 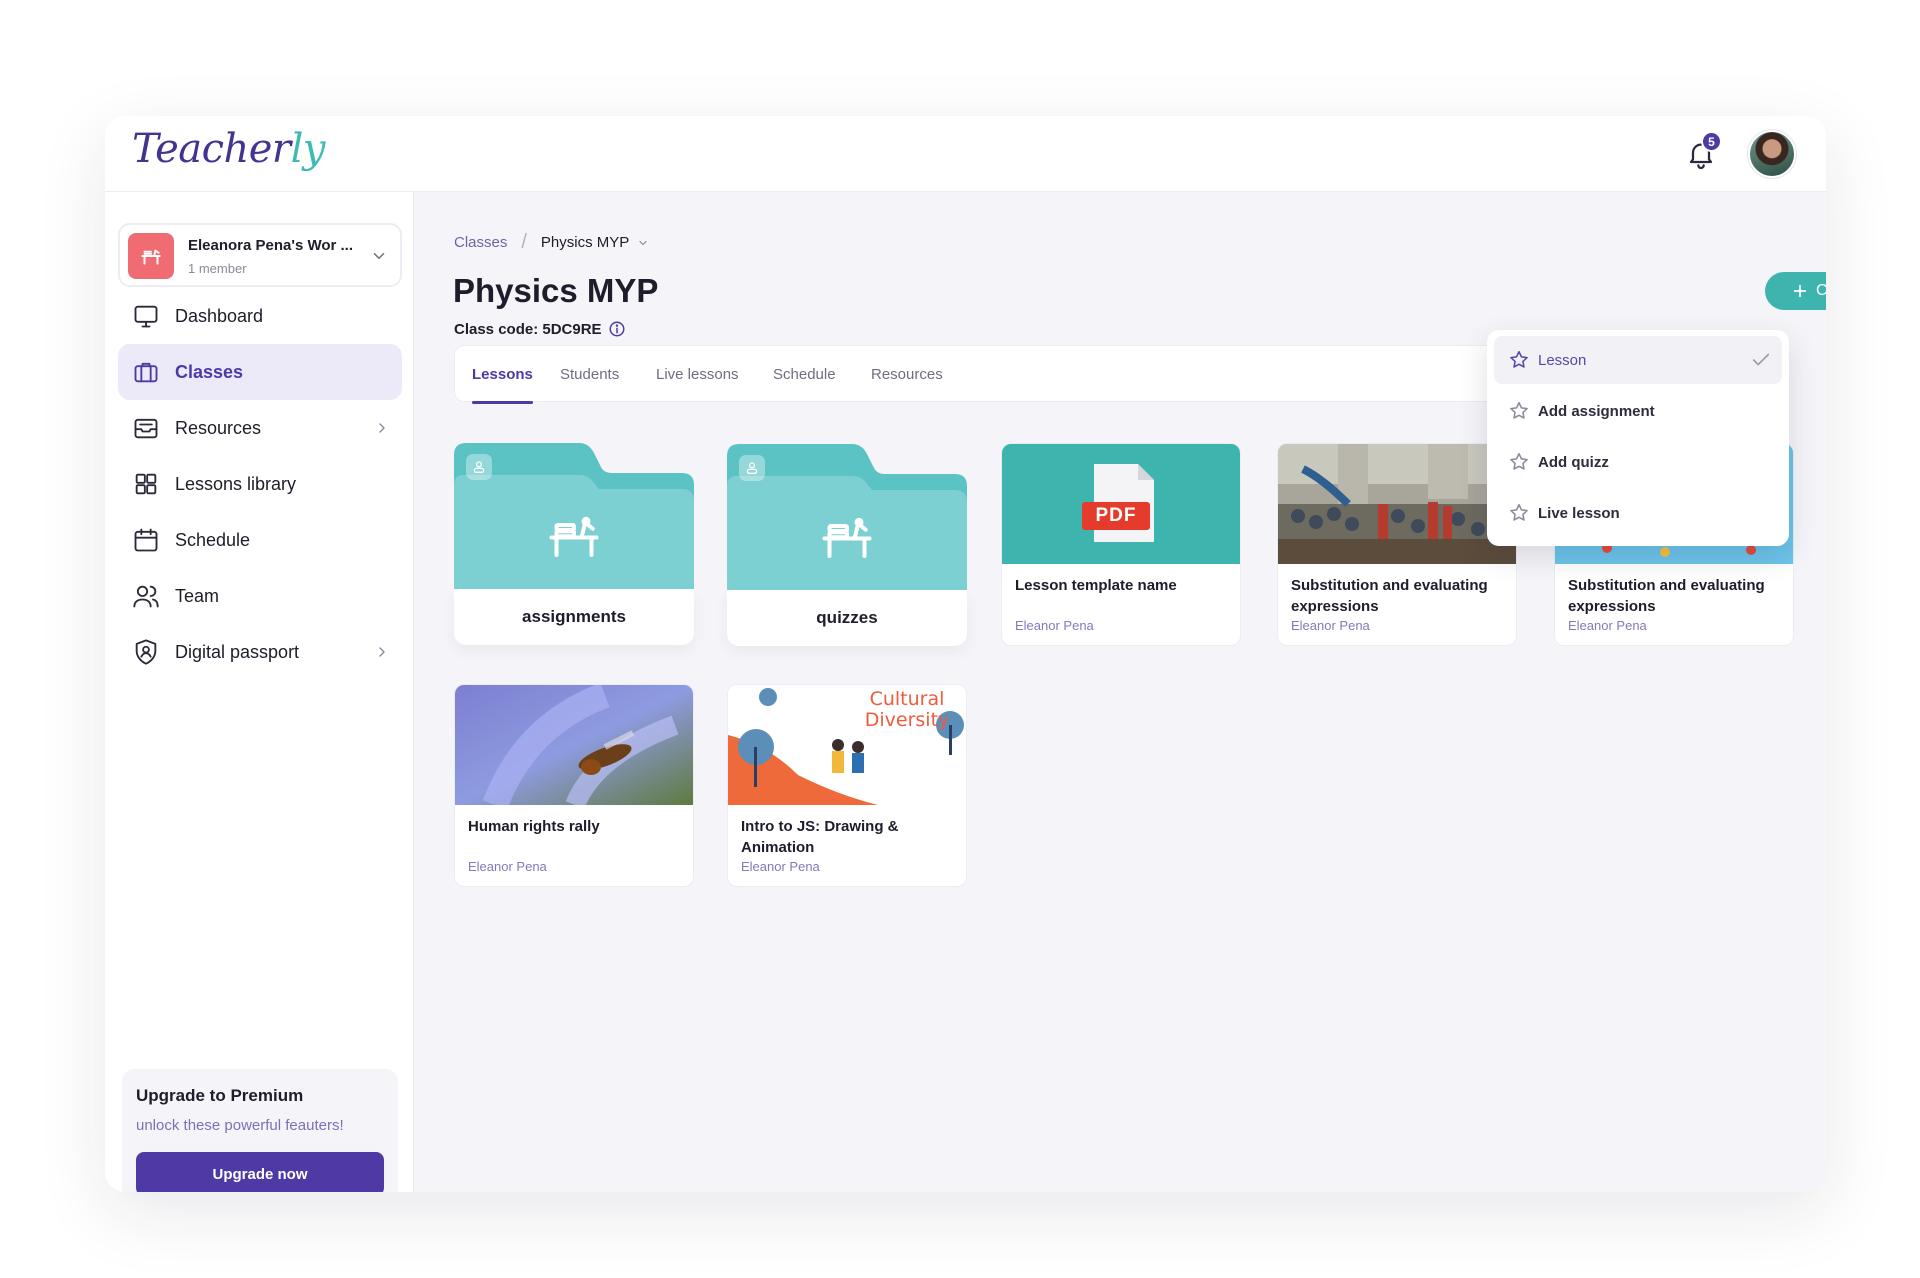 I want to click on folder-quizzes: quizzes, so click(x=847, y=545).